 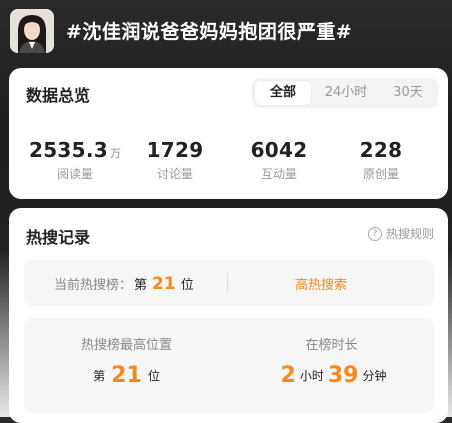 I want to click on stat-value: 6042, so click(x=279, y=150).